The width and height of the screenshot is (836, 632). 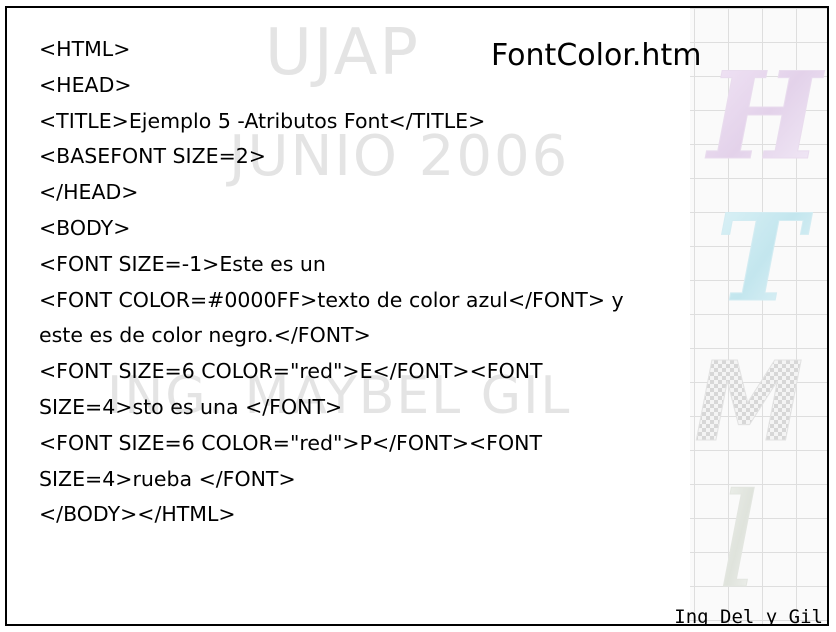 I want to click on code-line: </BODY></HTML>, so click(x=137, y=514).